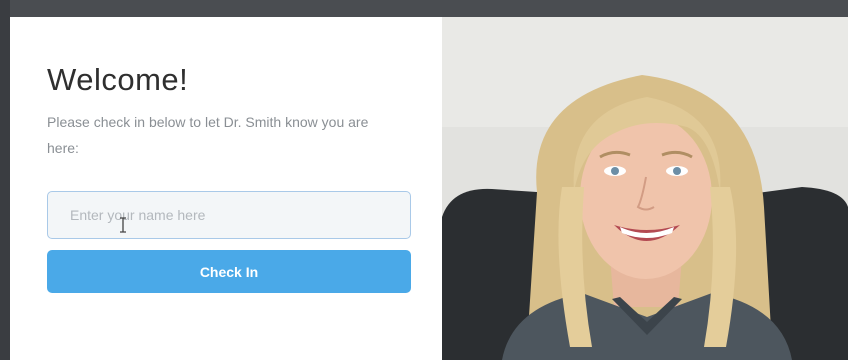 Image resolution: width=848 pixels, height=360 pixels. Describe the element at coordinates (5, 180) in the screenshot. I see `backdrop-left` at that location.